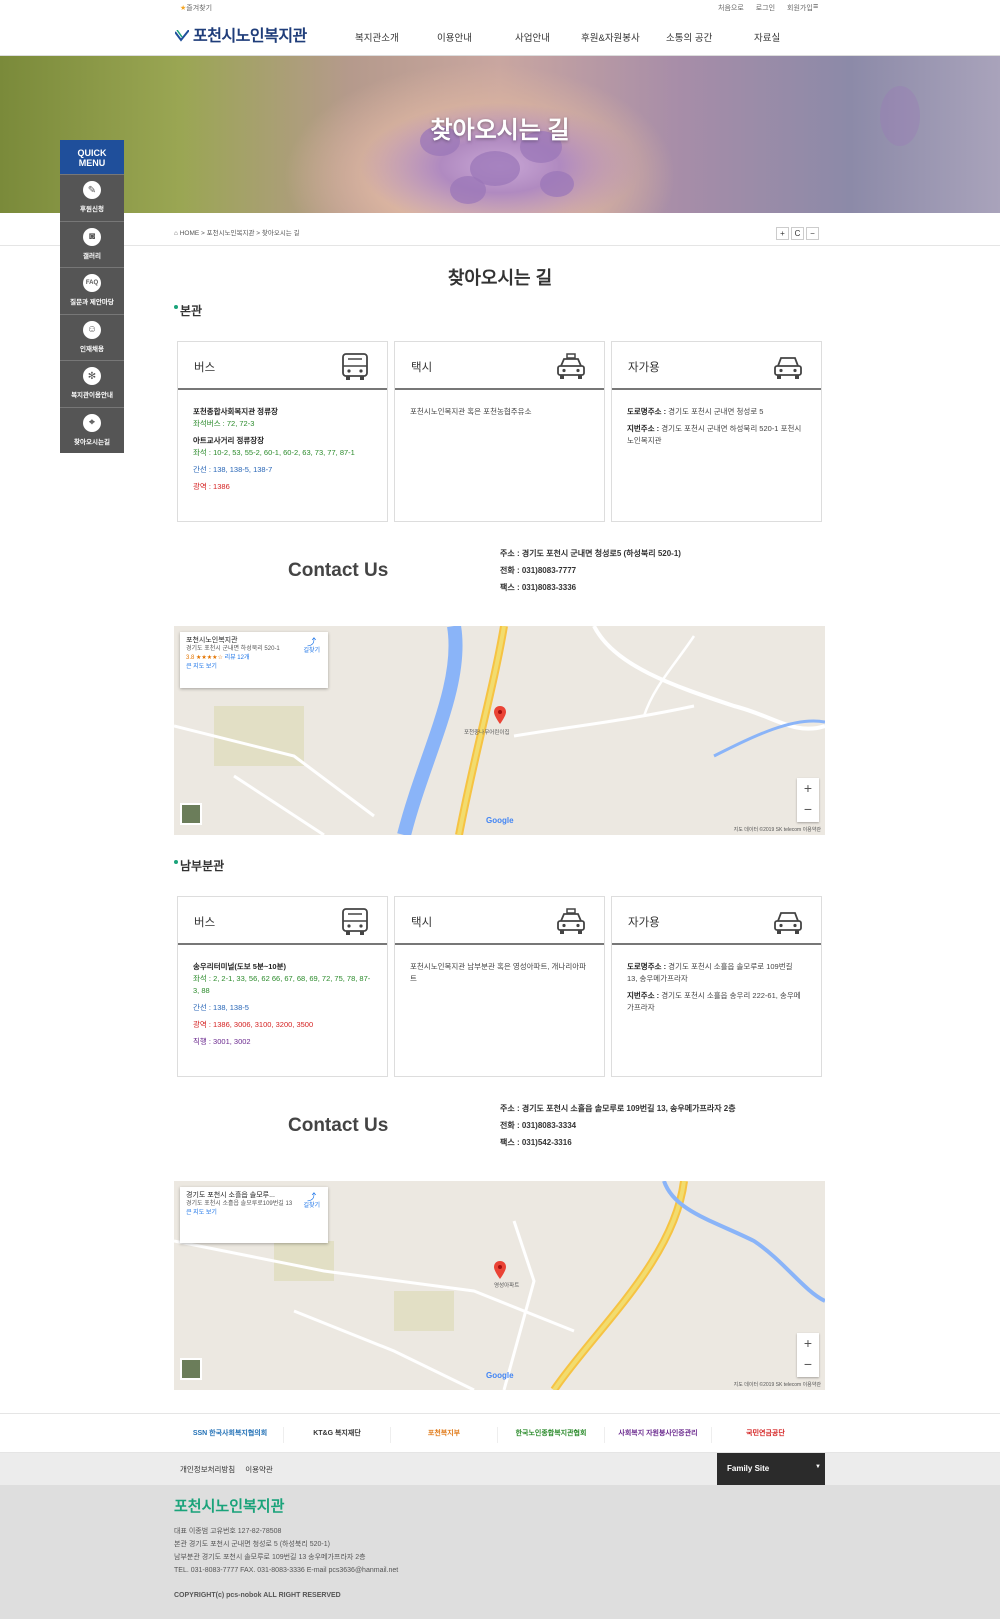 The image size is (1000, 1619). Describe the element at coordinates (211, 486) in the screenshot. I see `bus-wide-lines: 광역 : 1386` at that location.